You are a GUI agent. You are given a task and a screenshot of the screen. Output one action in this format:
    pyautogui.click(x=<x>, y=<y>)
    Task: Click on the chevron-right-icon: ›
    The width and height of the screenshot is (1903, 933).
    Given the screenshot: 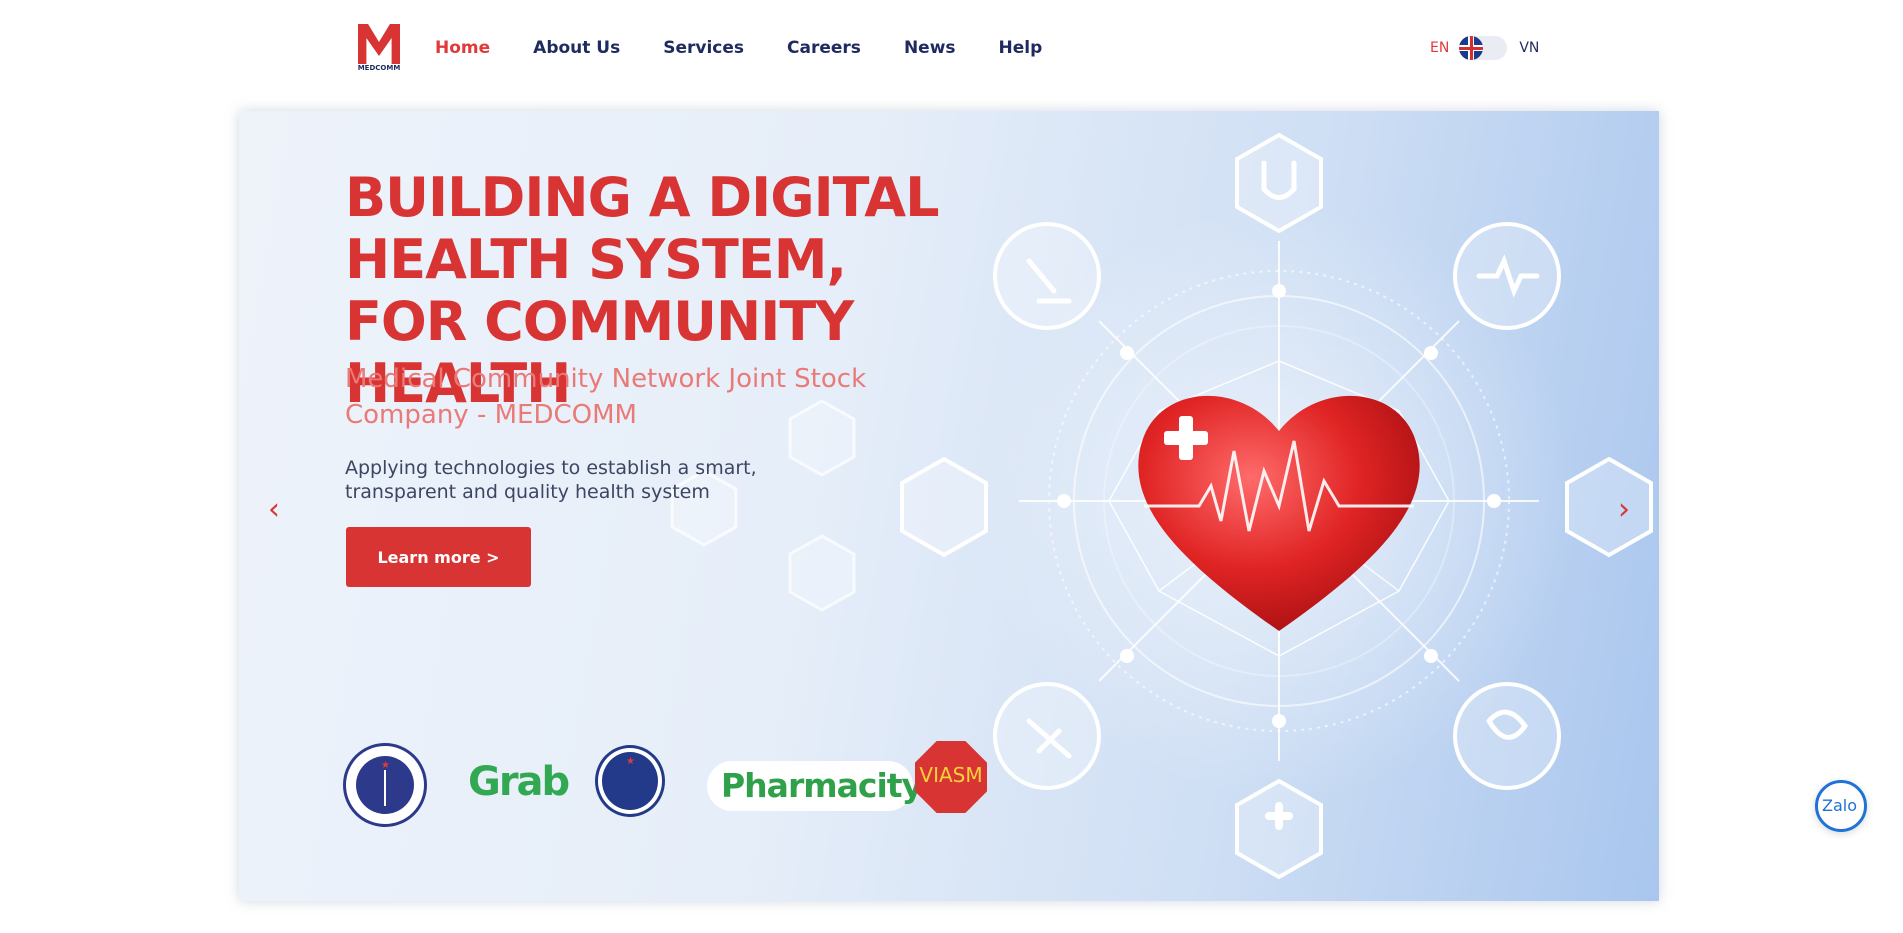 What is the action you would take?
    pyautogui.click(x=1624, y=510)
    